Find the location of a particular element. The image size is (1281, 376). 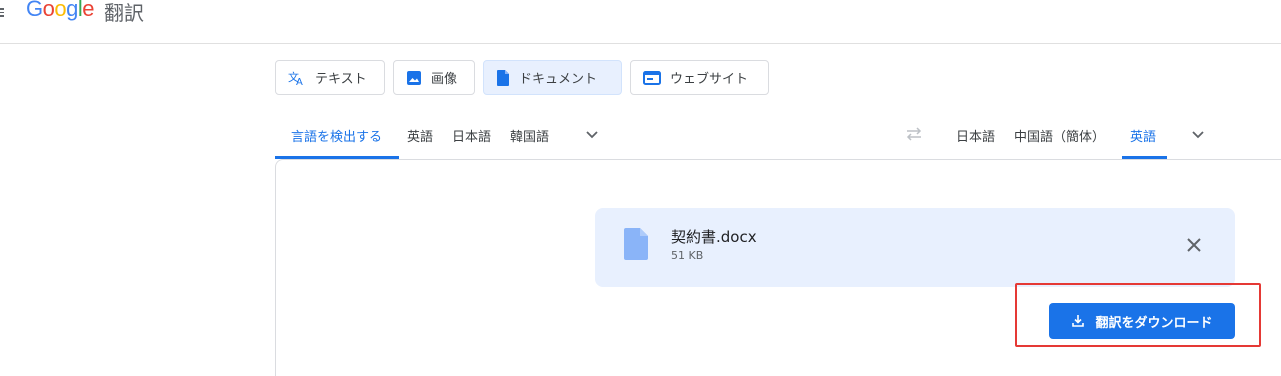

close-icon is located at coordinates (1194, 245).